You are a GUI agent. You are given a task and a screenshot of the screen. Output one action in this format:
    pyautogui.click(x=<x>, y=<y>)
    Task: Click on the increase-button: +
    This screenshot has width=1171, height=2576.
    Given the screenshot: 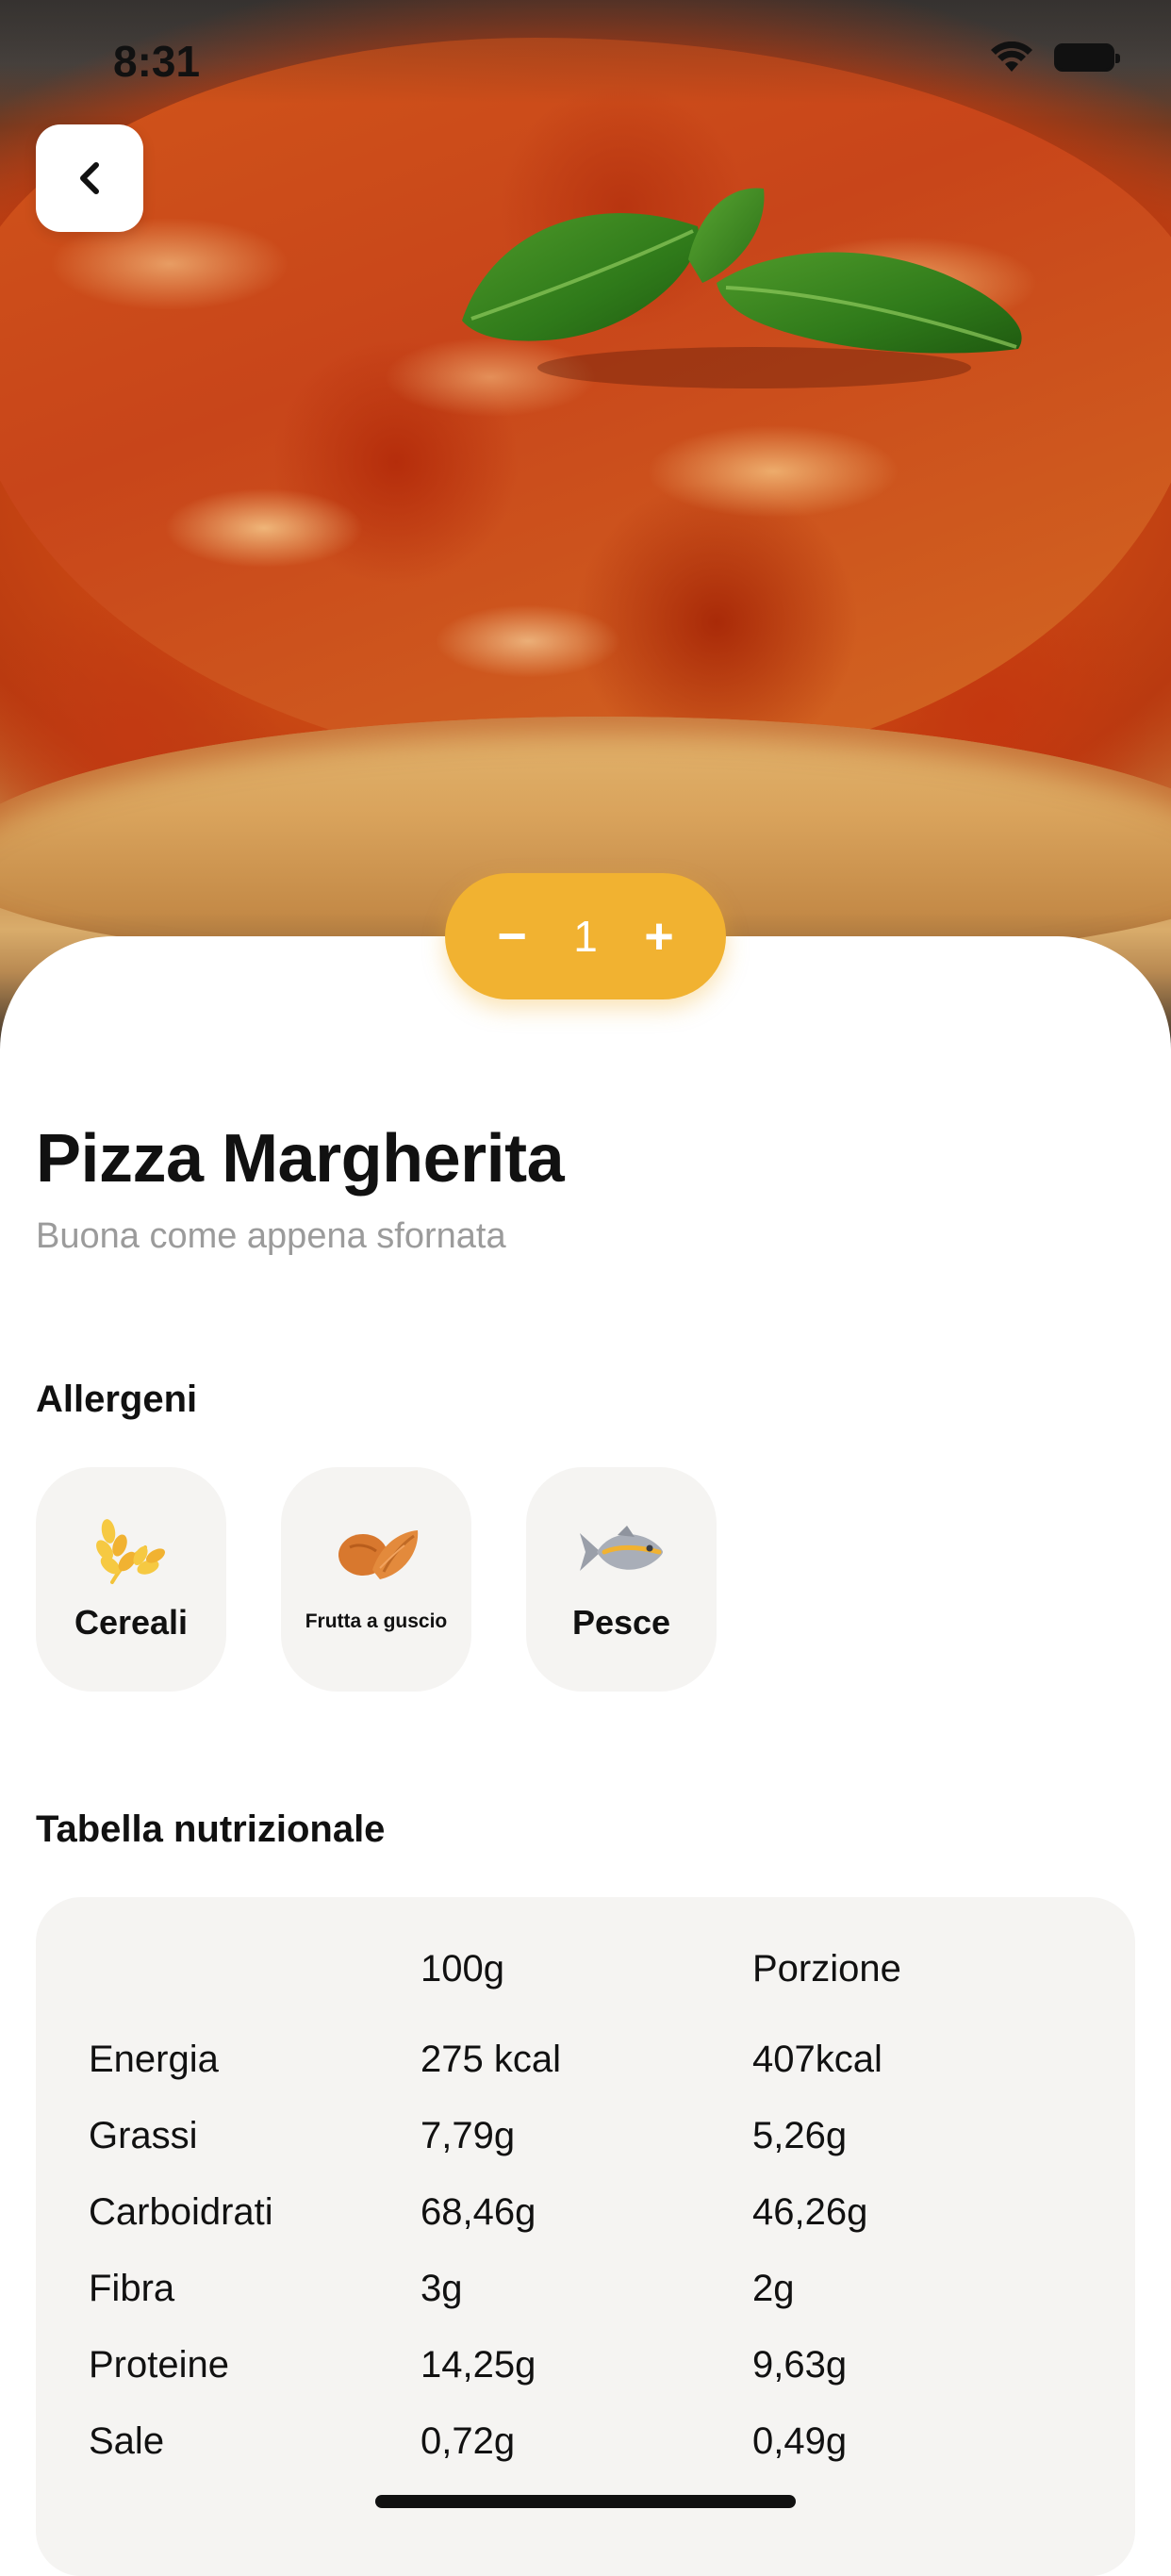 What is the action you would take?
    pyautogui.click(x=659, y=936)
    